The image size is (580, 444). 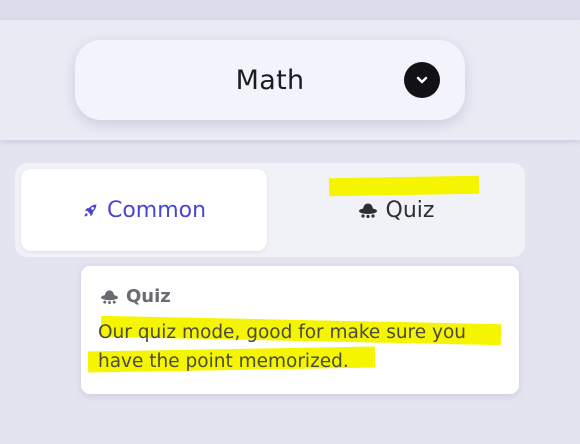 I want to click on tab-common-label: Common, so click(x=156, y=210).